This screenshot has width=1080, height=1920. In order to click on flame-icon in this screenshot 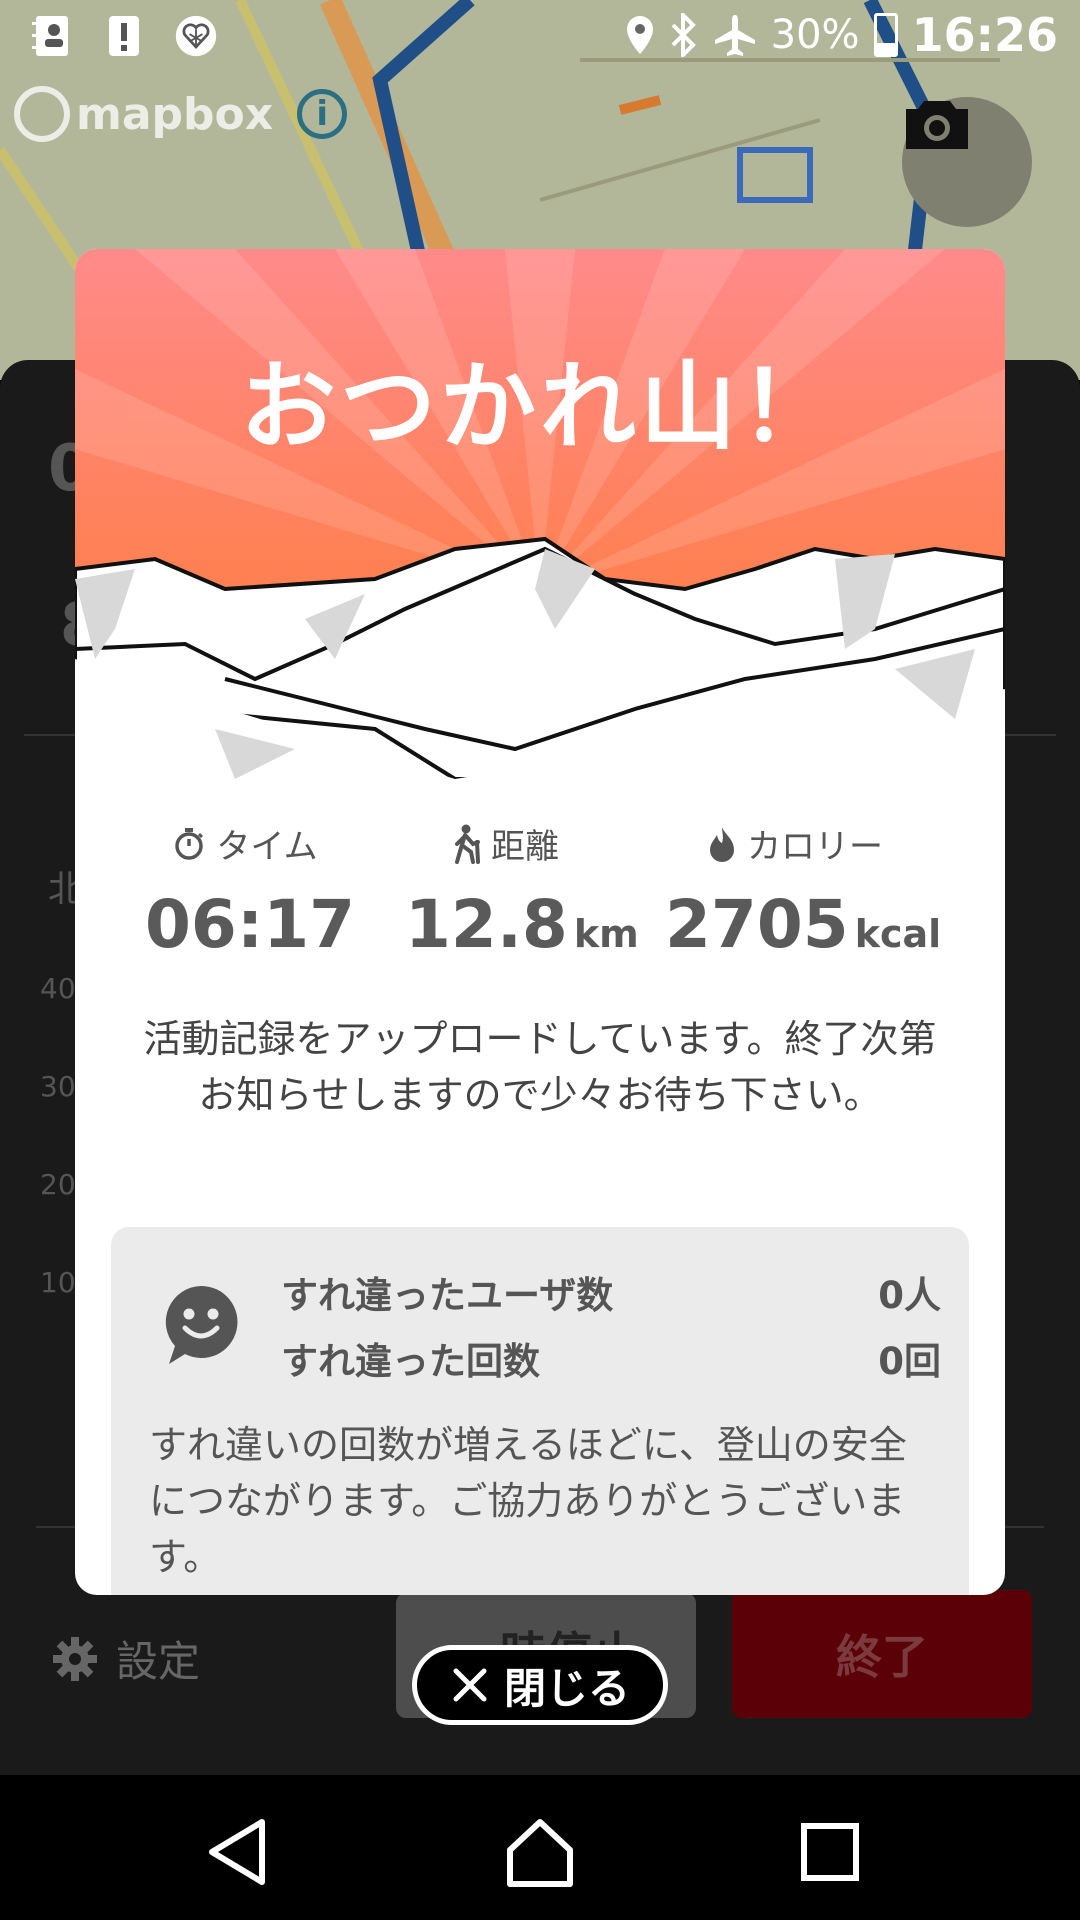, I will do `click(722, 844)`.